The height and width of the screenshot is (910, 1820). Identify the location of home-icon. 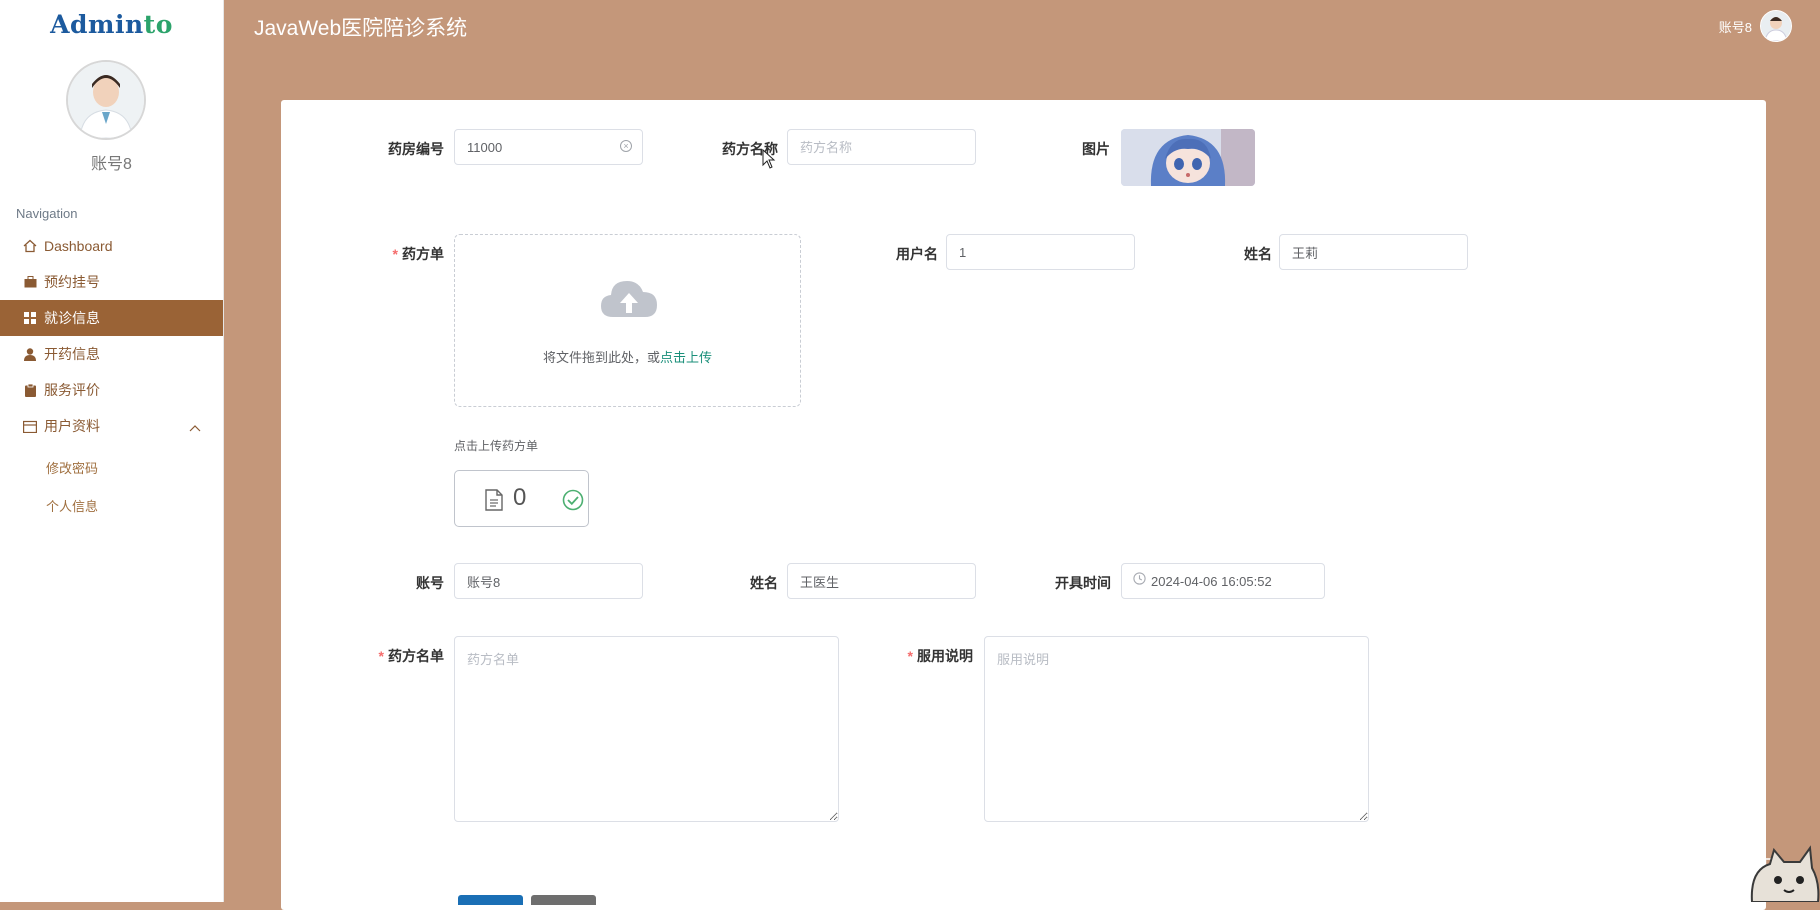
(30, 246).